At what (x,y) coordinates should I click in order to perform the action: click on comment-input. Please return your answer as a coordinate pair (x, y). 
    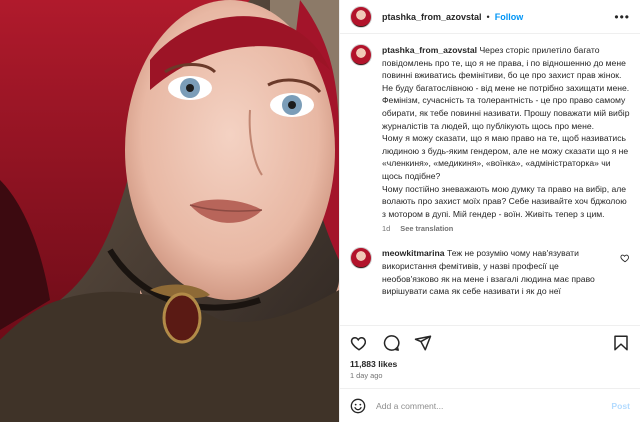
    Looking at the image, I should click on (494, 405).